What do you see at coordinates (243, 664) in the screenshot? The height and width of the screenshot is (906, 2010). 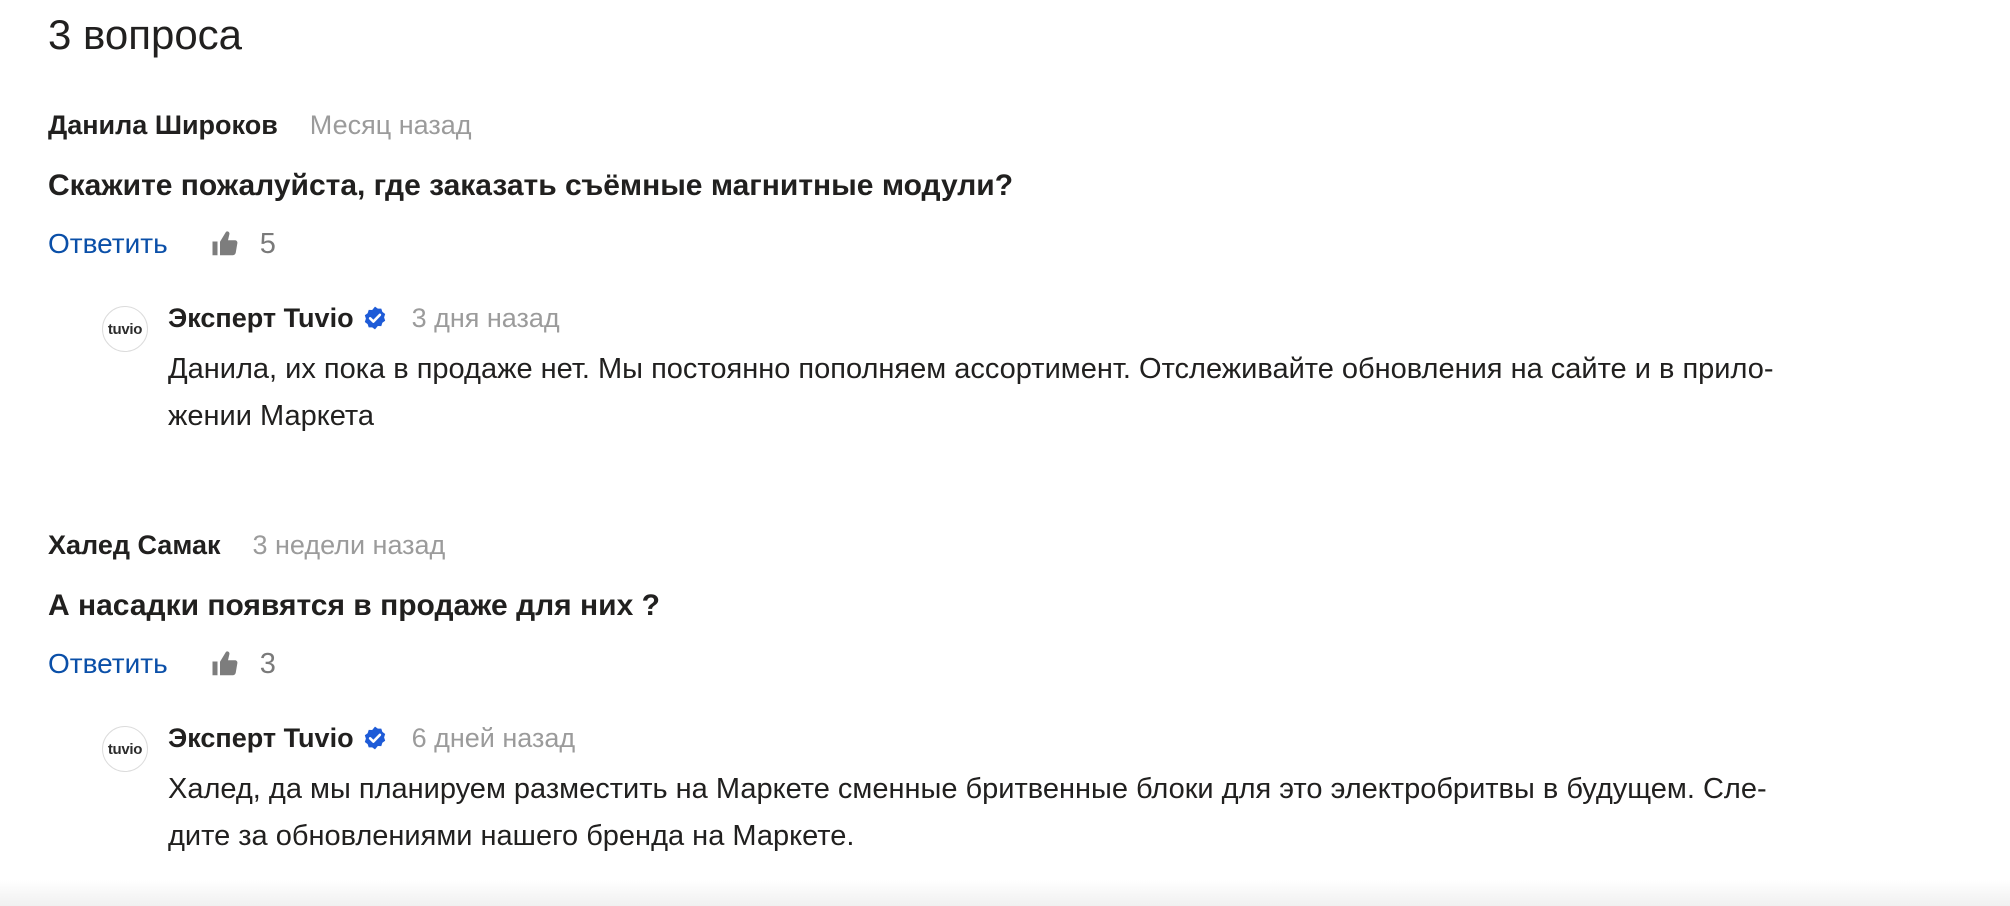 I see `like-button: 3` at bounding box center [243, 664].